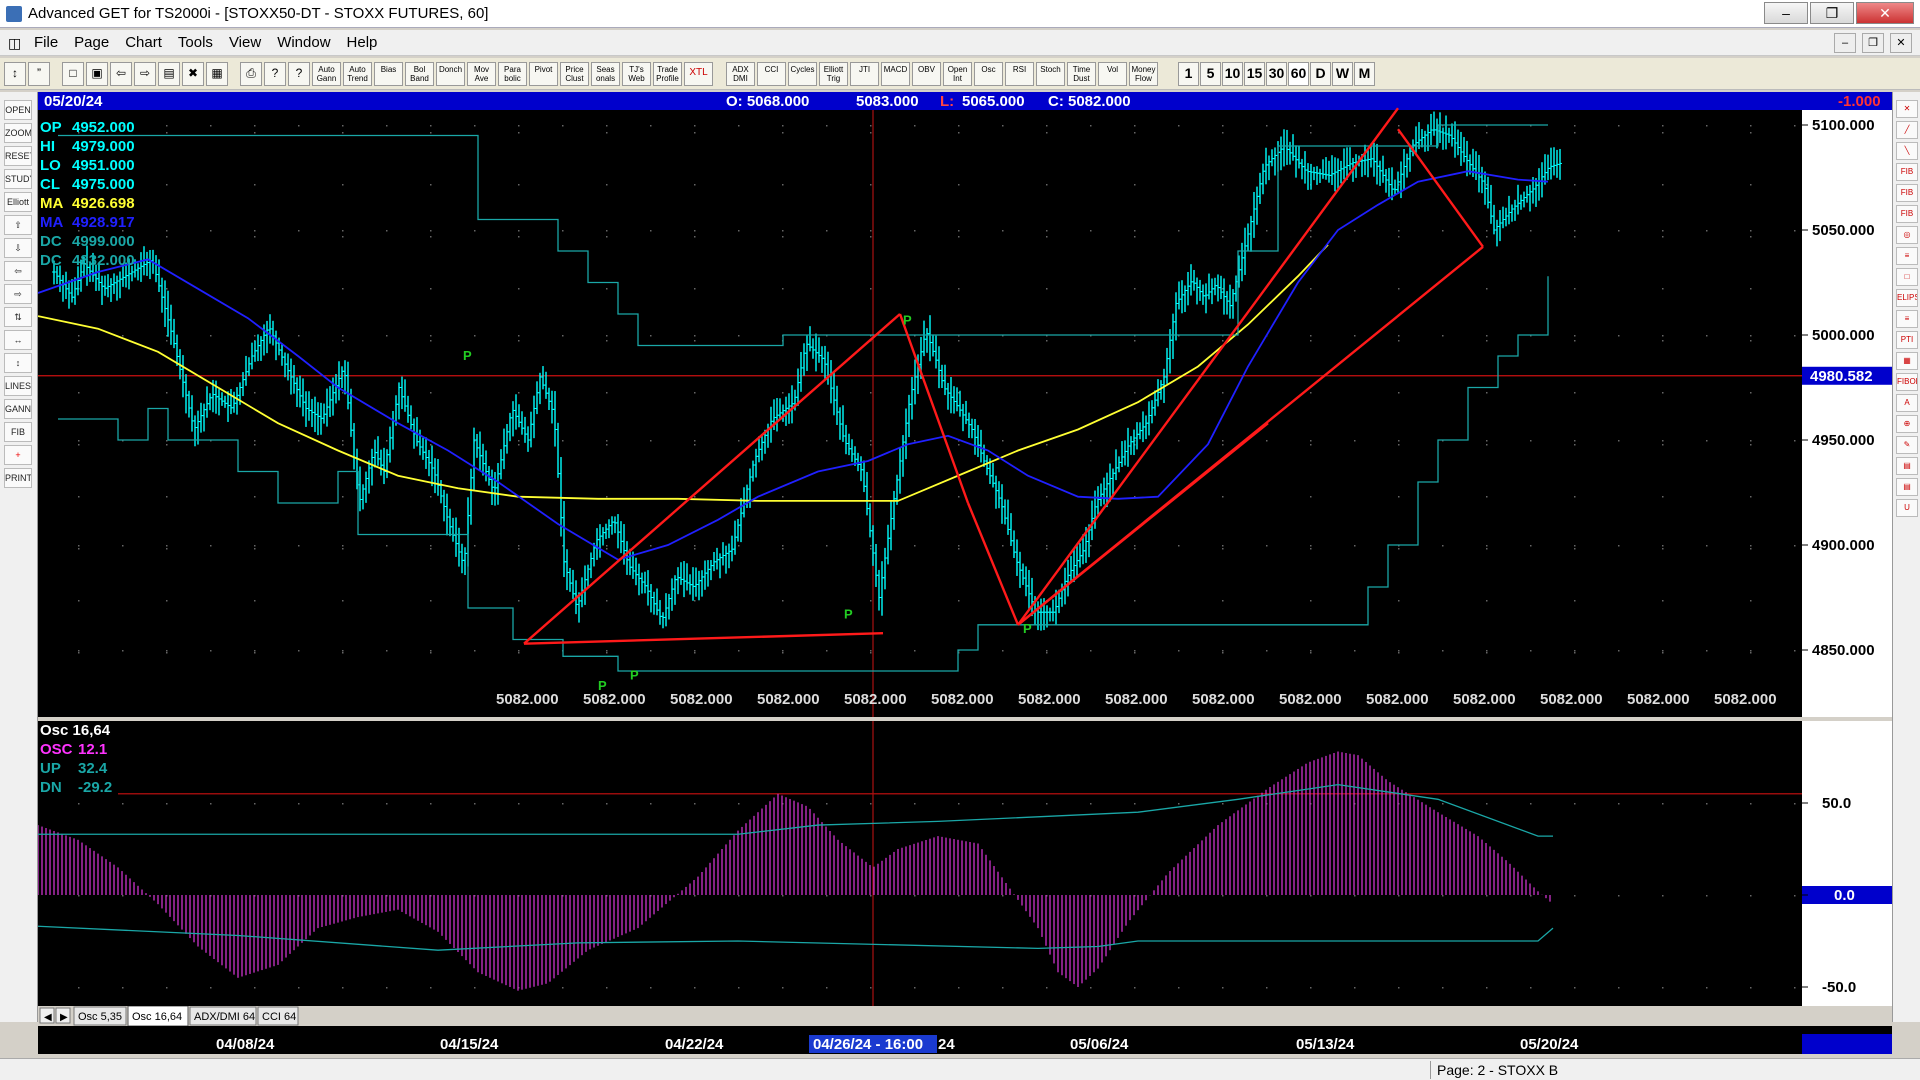 The image size is (1920, 1080). What do you see at coordinates (195, 42) in the screenshot?
I see `menu-tools: Tools` at bounding box center [195, 42].